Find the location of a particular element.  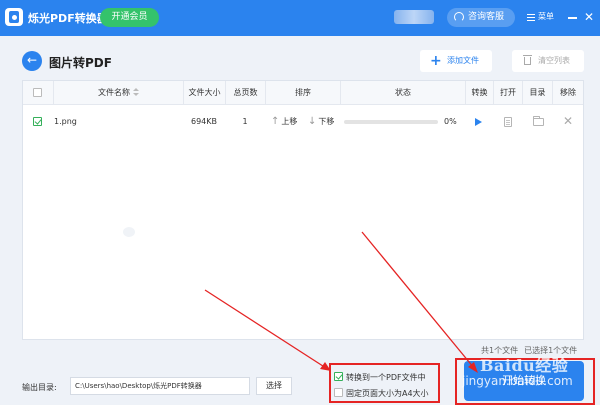

arrow-to-options is located at coordinates (265, 329).